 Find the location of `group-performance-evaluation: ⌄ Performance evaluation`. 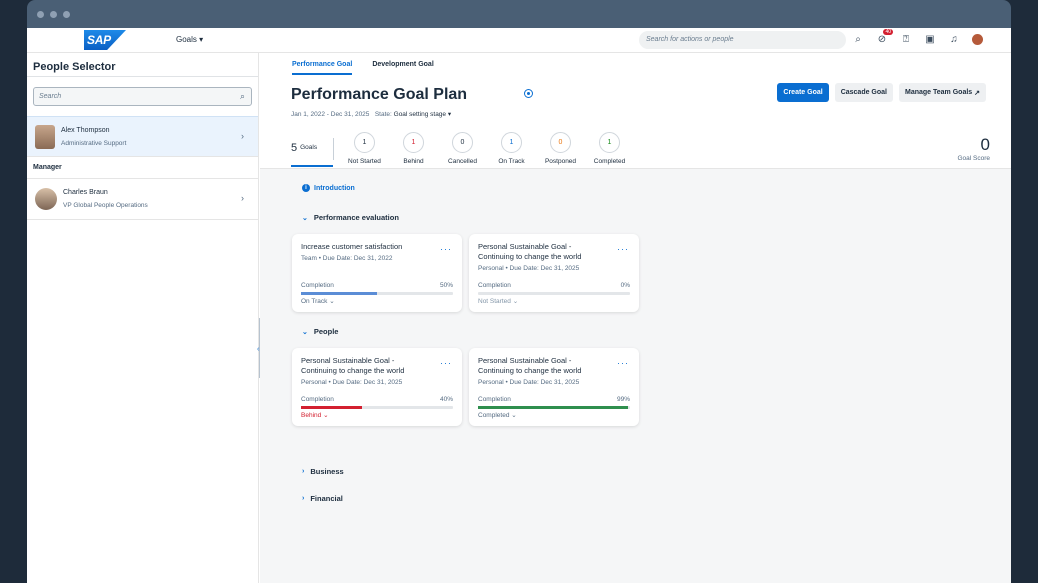

group-performance-evaluation: ⌄ Performance evaluation is located at coordinates (350, 217).